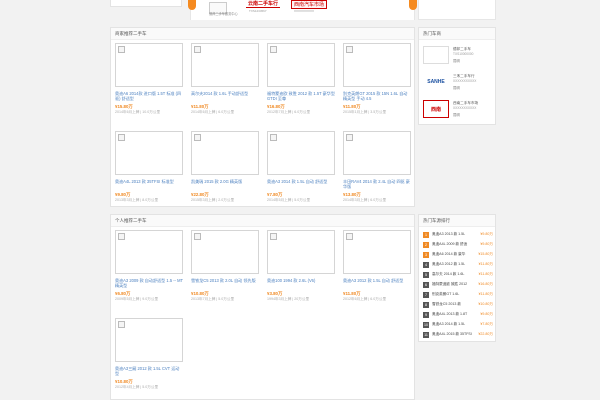  What do you see at coordinates (426, 315) in the screenshot?
I see `ranking-number: 9` at bounding box center [426, 315].